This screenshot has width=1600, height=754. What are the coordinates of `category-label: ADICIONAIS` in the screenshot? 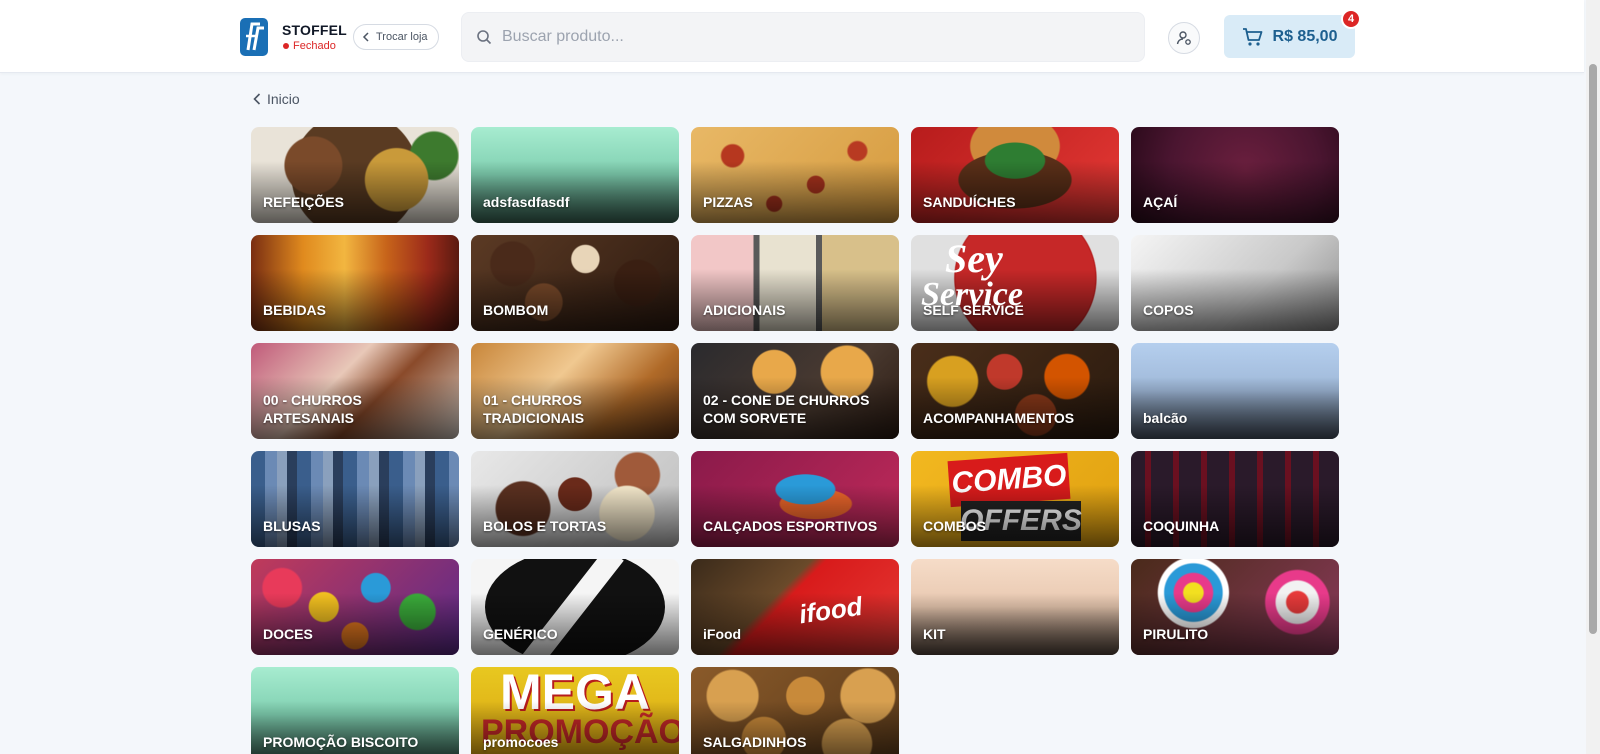 It's located at (744, 310).